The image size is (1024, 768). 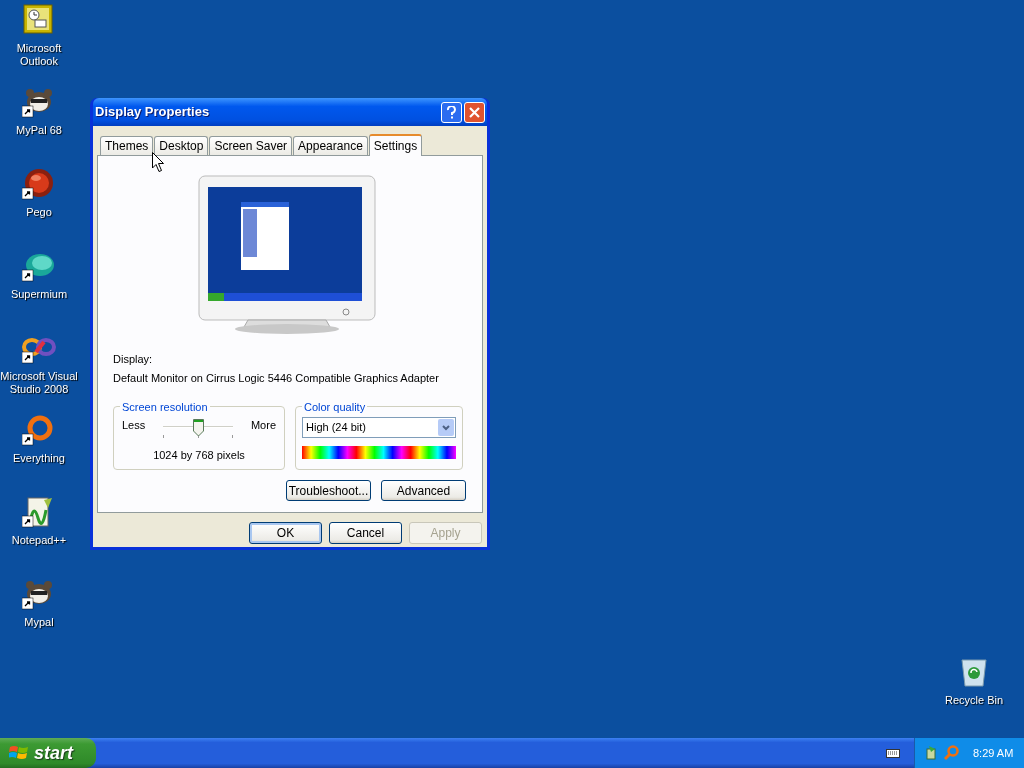 I want to click on max-label: More, so click(x=263, y=425).